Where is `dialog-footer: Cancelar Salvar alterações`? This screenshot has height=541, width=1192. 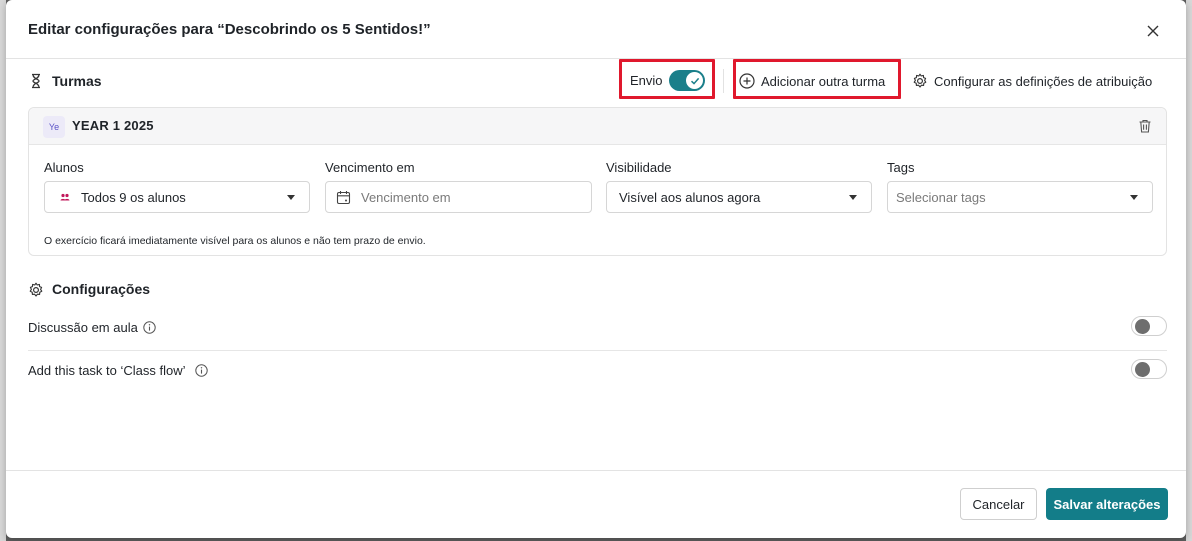
dialog-footer: Cancelar Salvar alterações is located at coordinates (596, 504).